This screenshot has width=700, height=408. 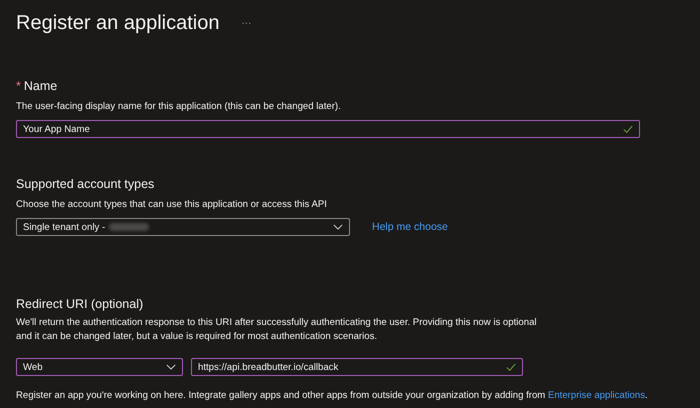 What do you see at coordinates (357, 367) in the screenshot?
I see `redirect-uri-input-field: https://api.breadbutter.io/callback` at bounding box center [357, 367].